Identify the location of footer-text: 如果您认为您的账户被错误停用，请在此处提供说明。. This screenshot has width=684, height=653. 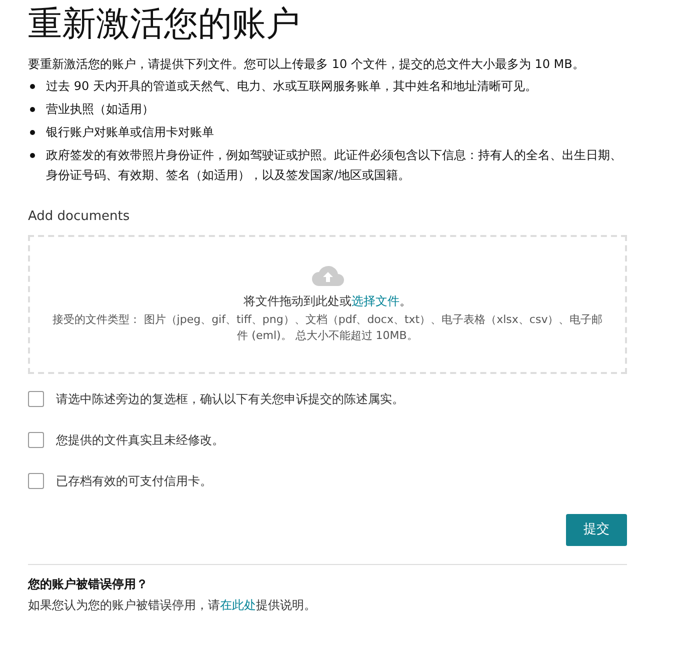
(172, 605).